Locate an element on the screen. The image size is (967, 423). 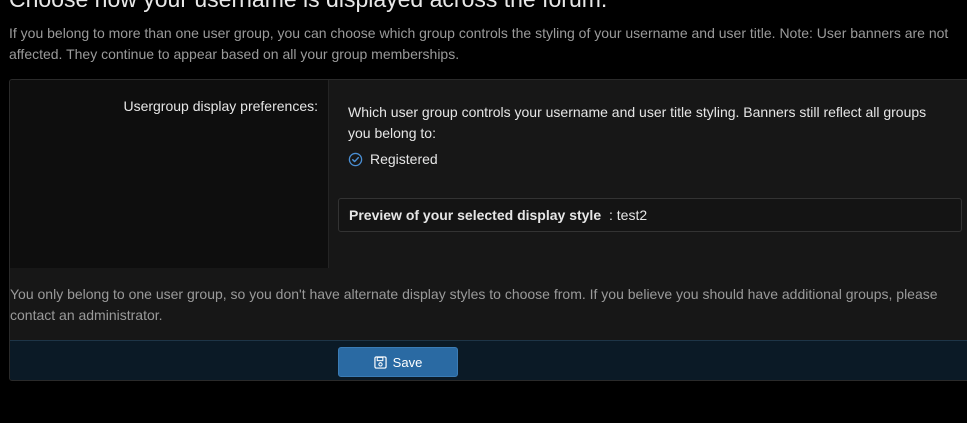
group-option-registered: Registered is located at coordinates (638, 159).